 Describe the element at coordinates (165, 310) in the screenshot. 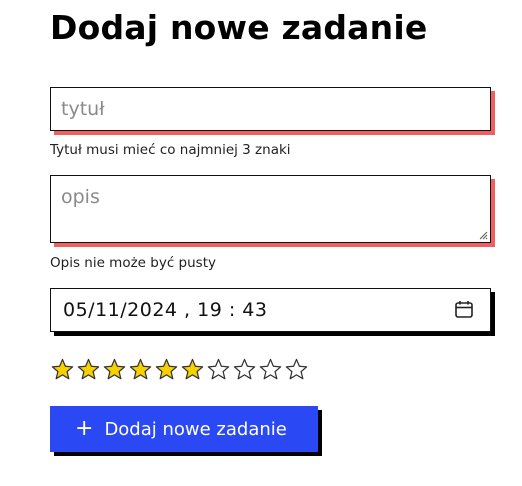

I see `datetime-value: 05/11/2024 , 19 : 43` at that location.